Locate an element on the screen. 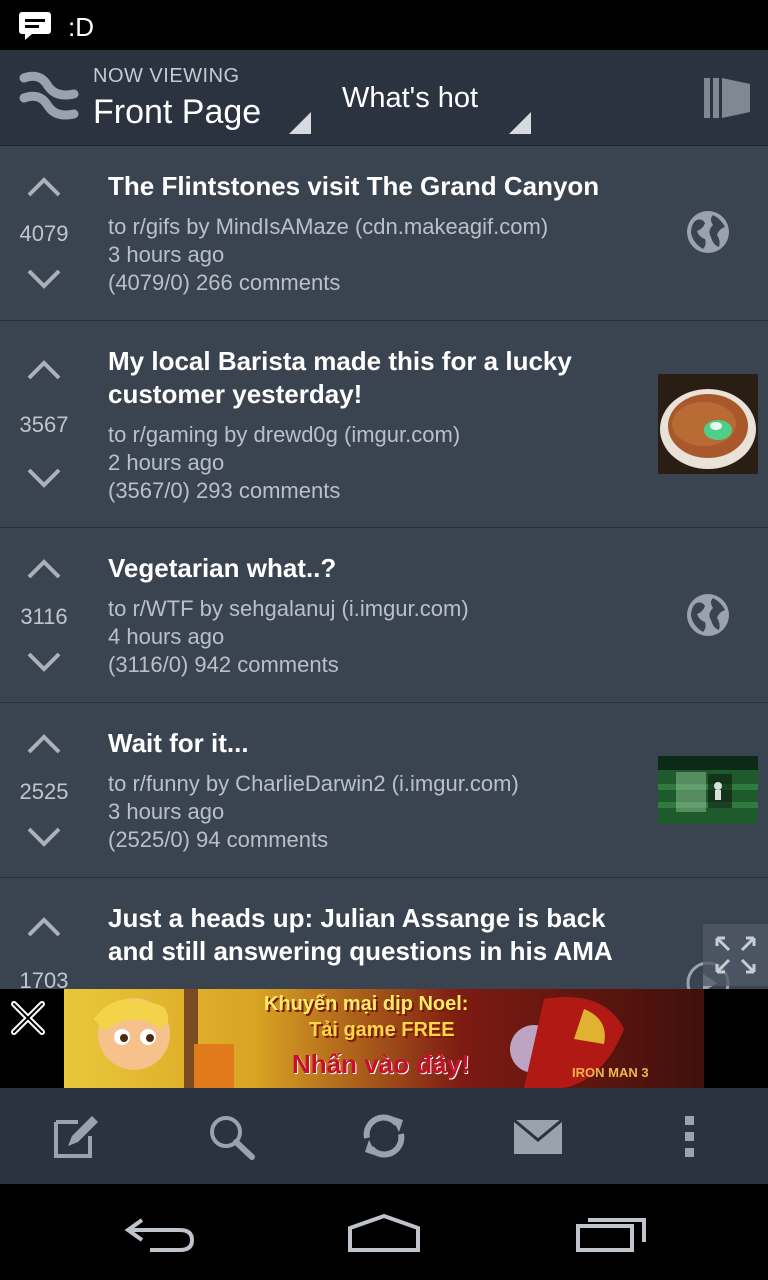 The width and height of the screenshot is (768, 1280). vote-column: 2525 is located at coordinates (44, 790).